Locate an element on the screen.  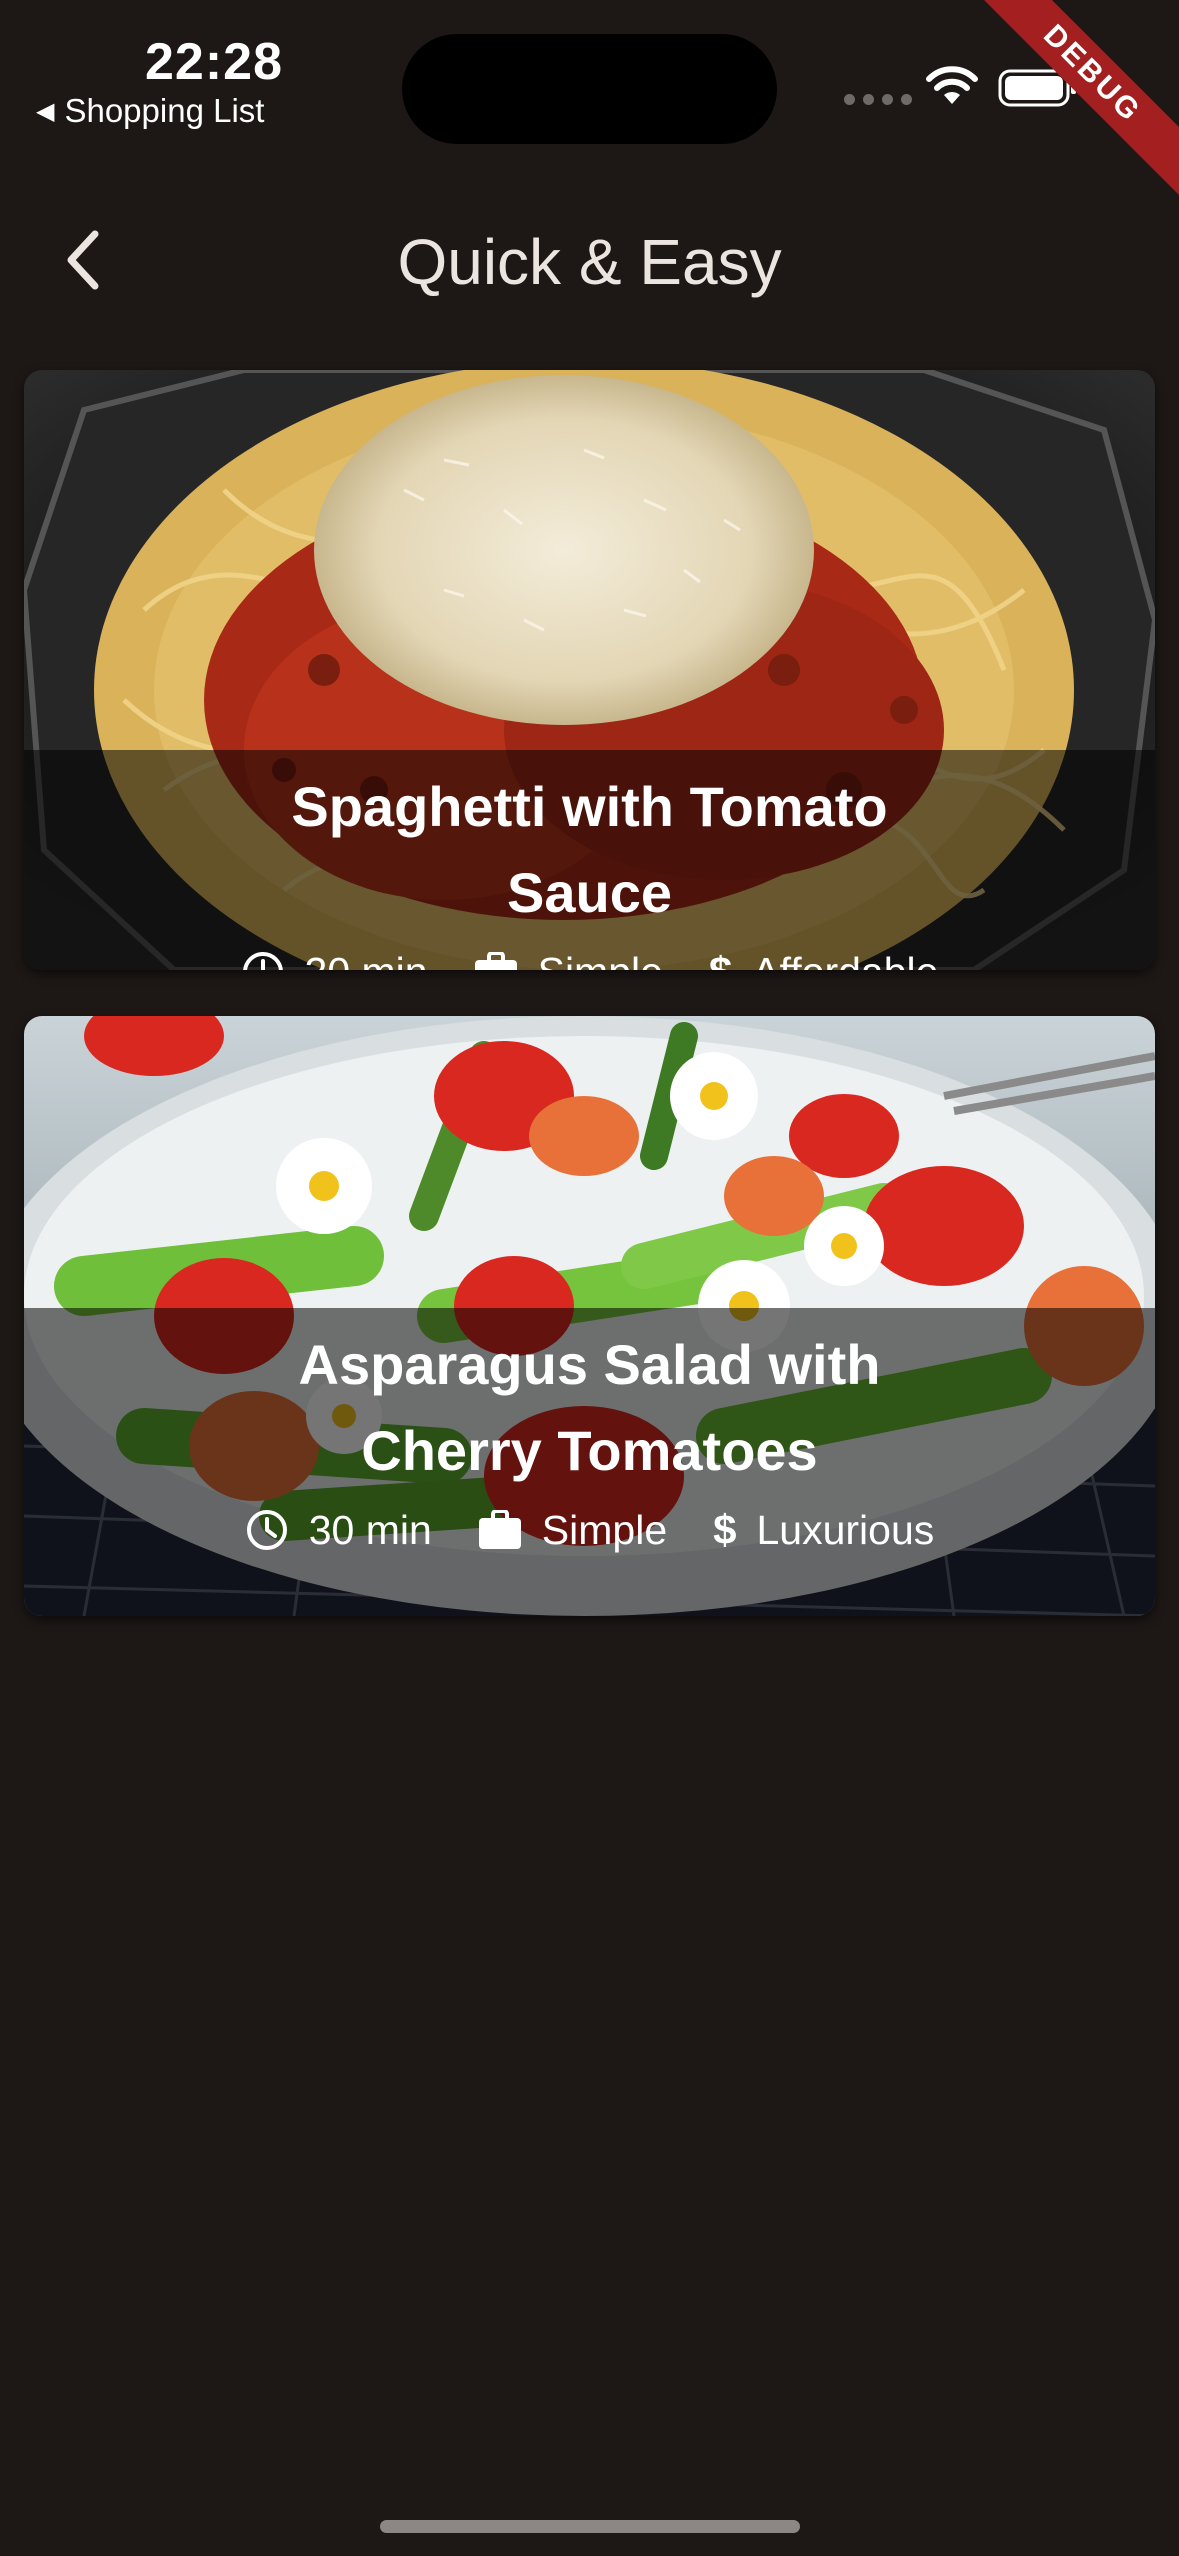
status-bar: 22:28 ◀ Shopping List DEBUG is located at coordinates (589, 104).